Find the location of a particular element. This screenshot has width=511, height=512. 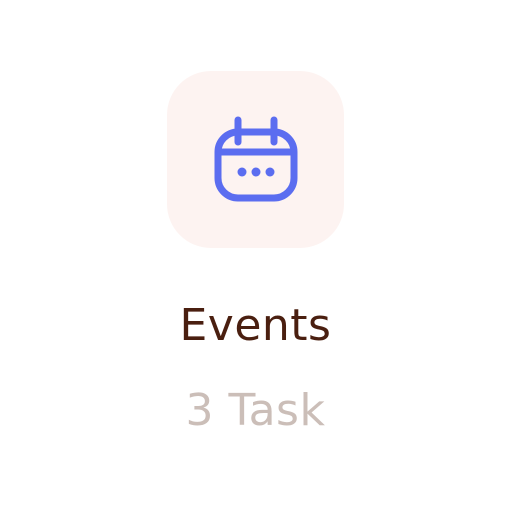

icon-tile is located at coordinates (255, 159).